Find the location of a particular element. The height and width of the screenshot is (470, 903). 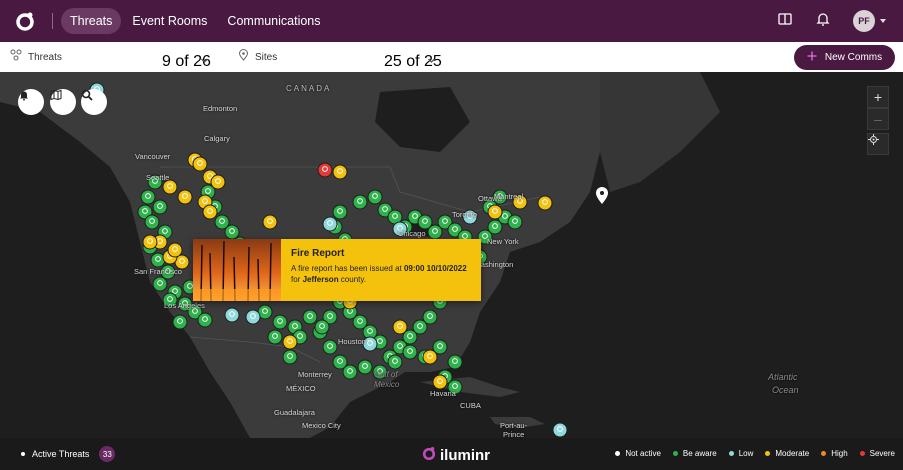

map-layers-button is located at coordinates (63, 102).